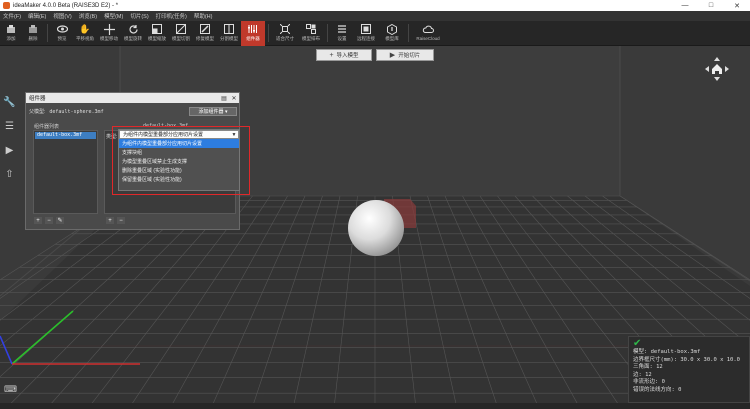 The image size is (750, 409). I want to click on tool-move: 模型移动, so click(109, 33).